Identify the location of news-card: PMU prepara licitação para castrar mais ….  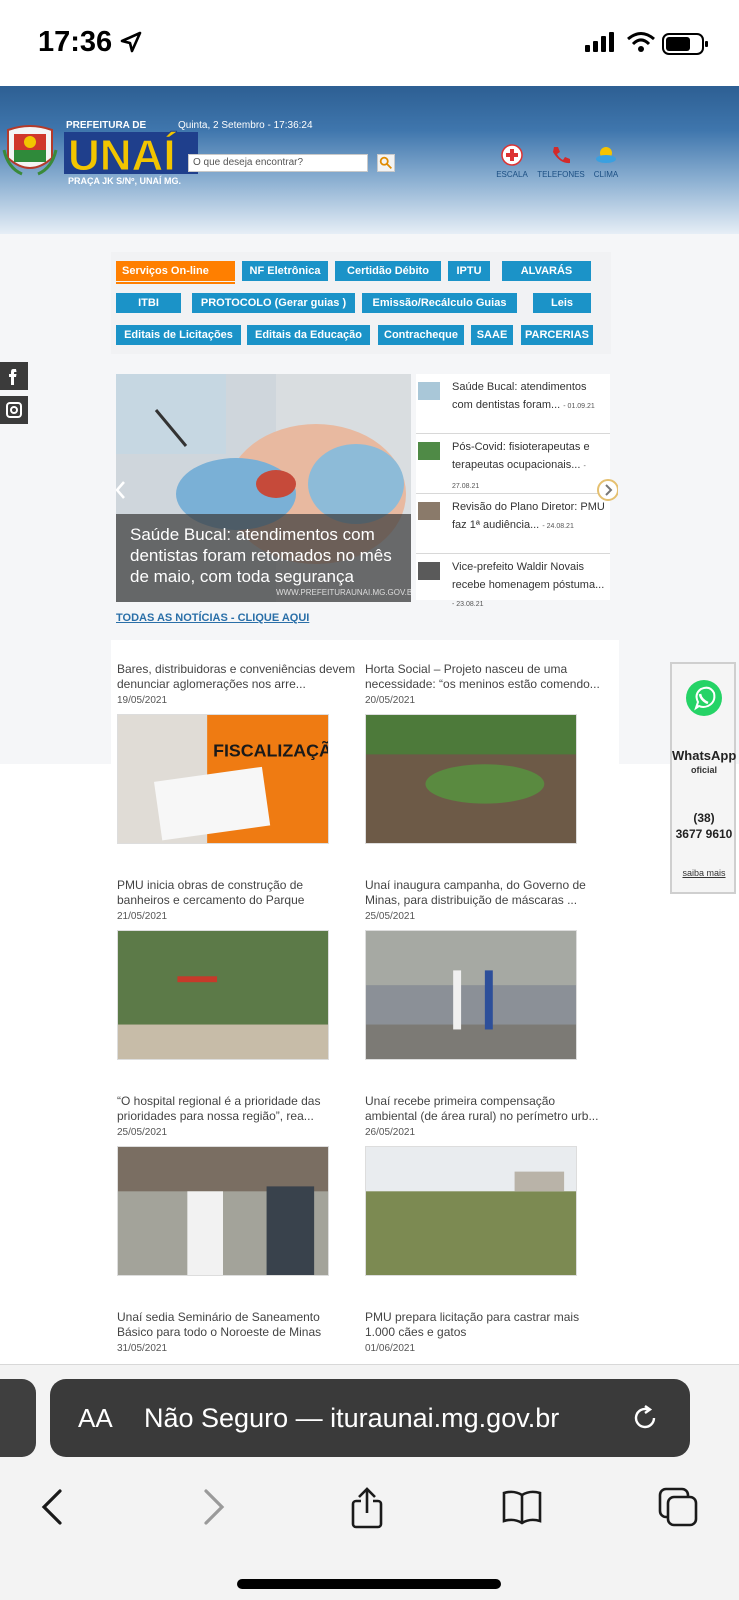
(485, 1332).